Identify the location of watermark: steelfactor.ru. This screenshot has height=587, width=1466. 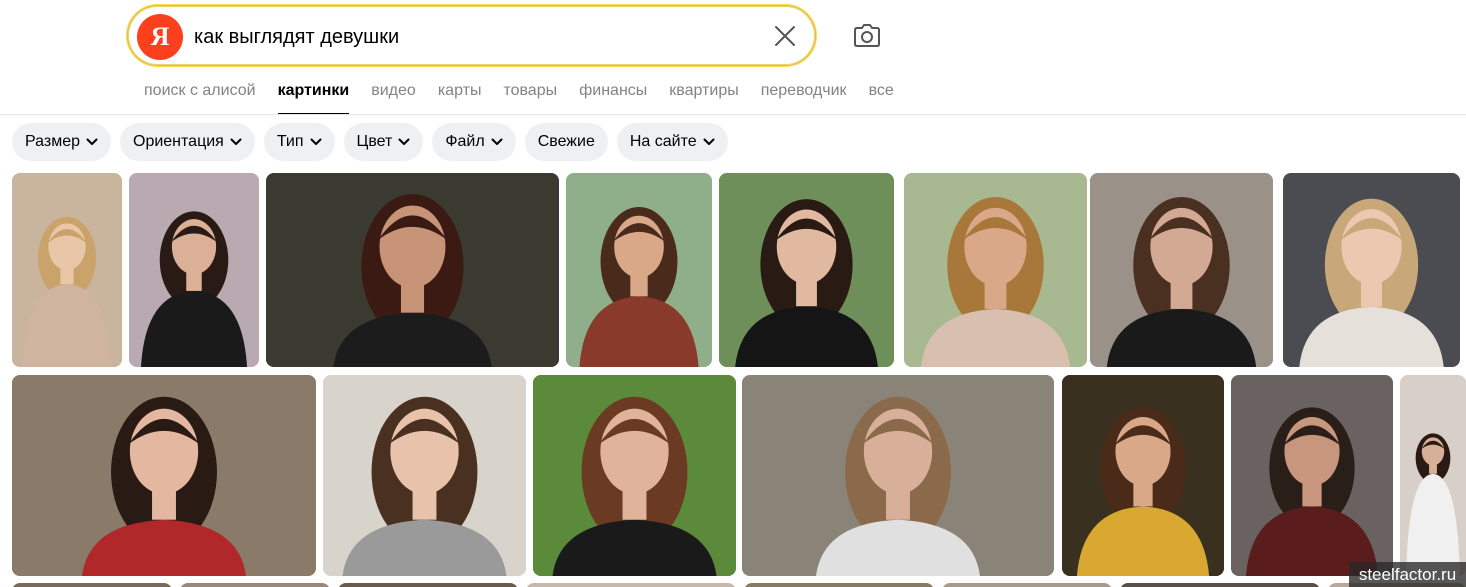
(1407, 574).